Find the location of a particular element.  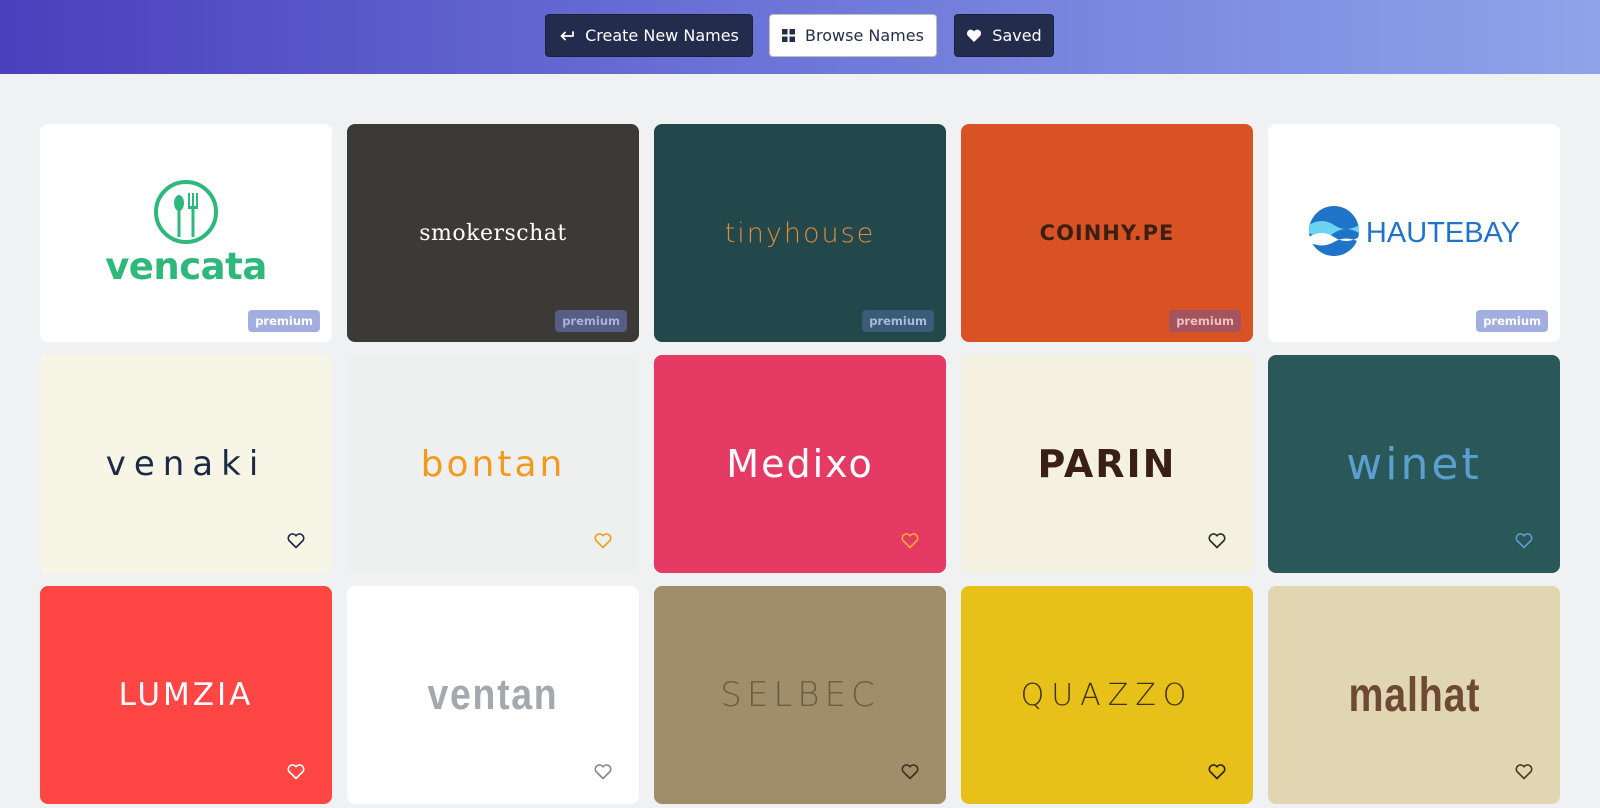

name-card-parin: PARIN is located at coordinates (1107, 464).